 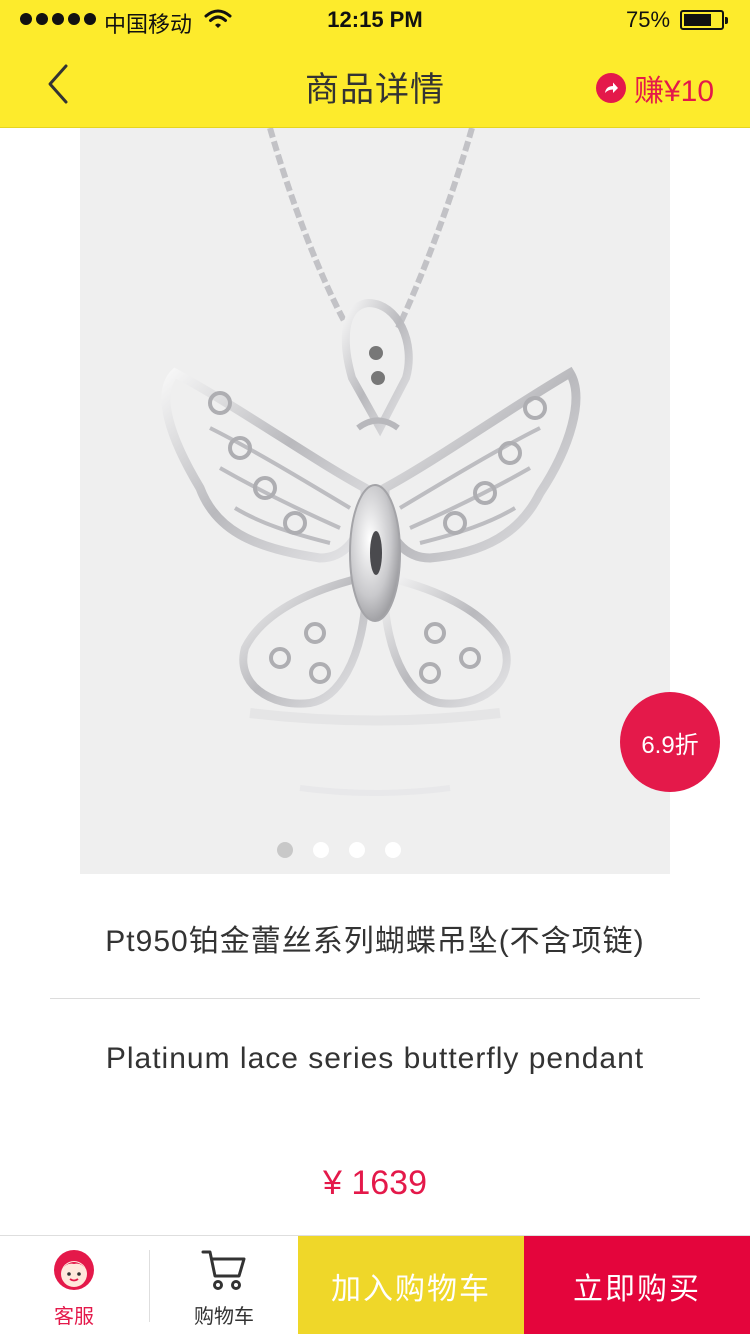 I want to click on discount-badge: 6.9折, so click(x=670, y=742).